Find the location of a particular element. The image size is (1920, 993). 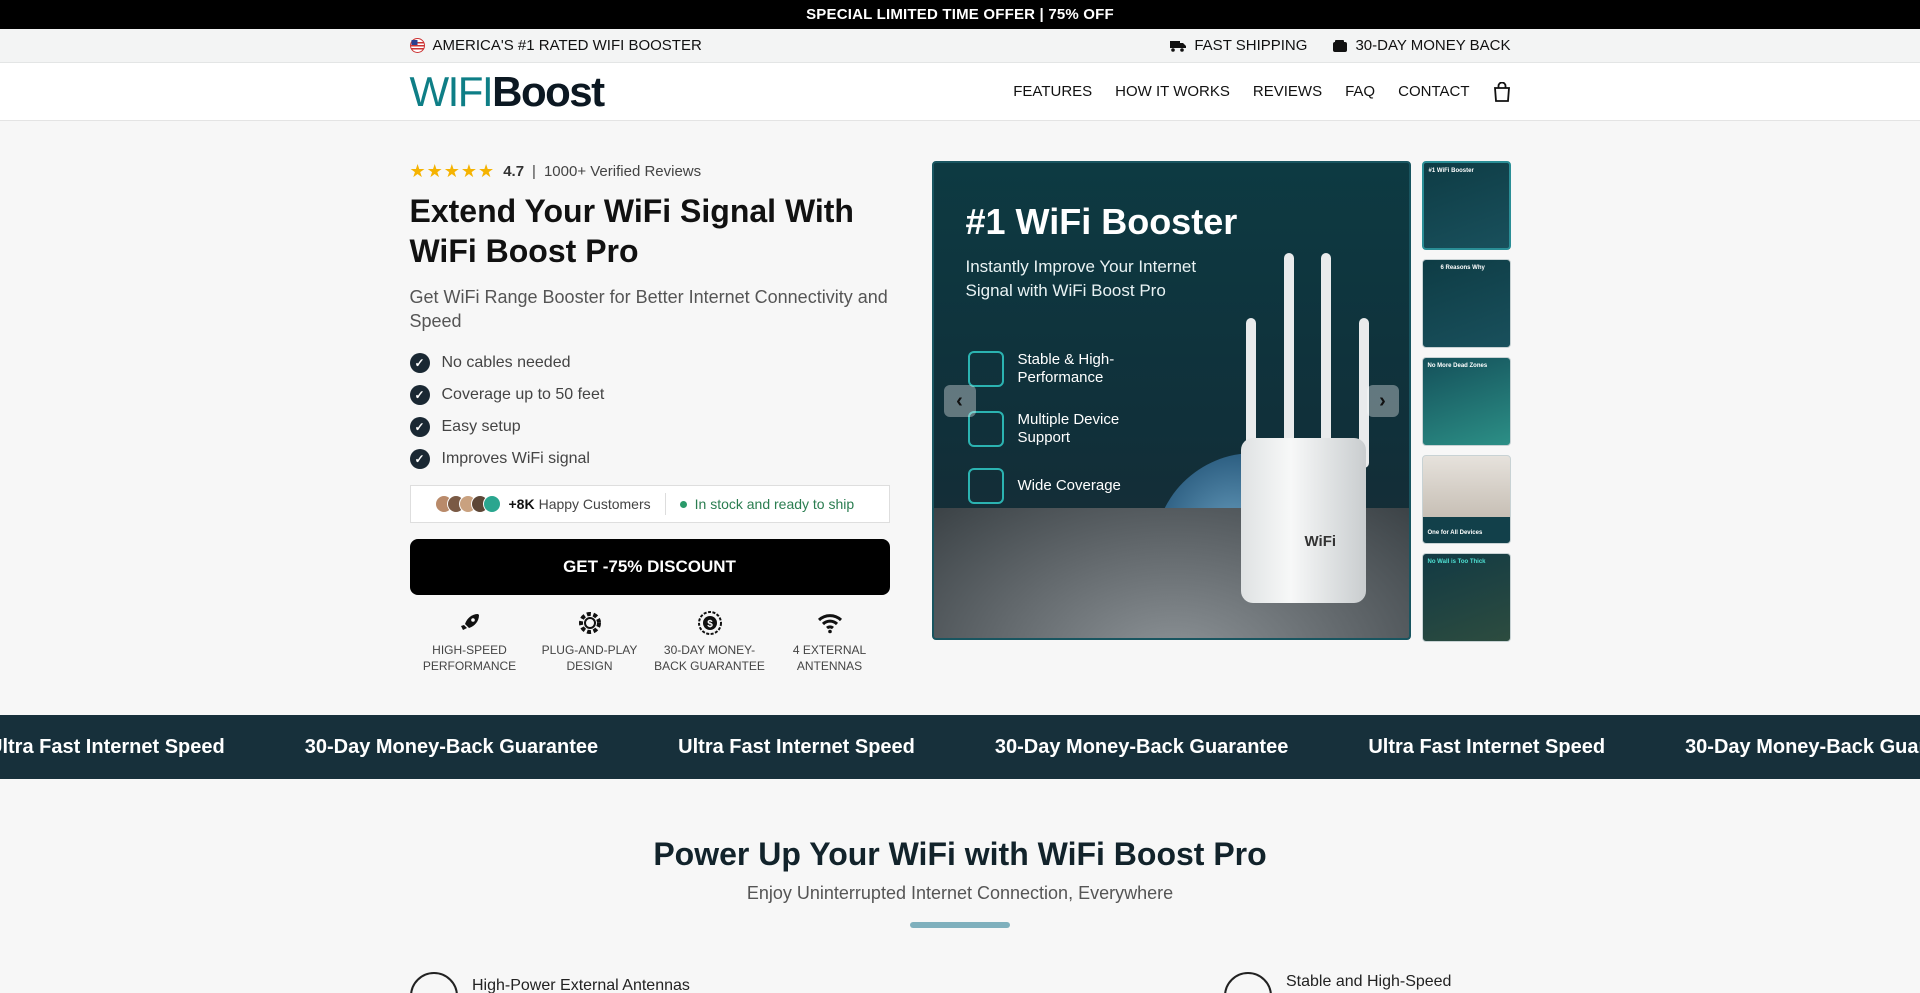

thumbnail: 6 Reasons Why is located at coordinates (1466, 303).